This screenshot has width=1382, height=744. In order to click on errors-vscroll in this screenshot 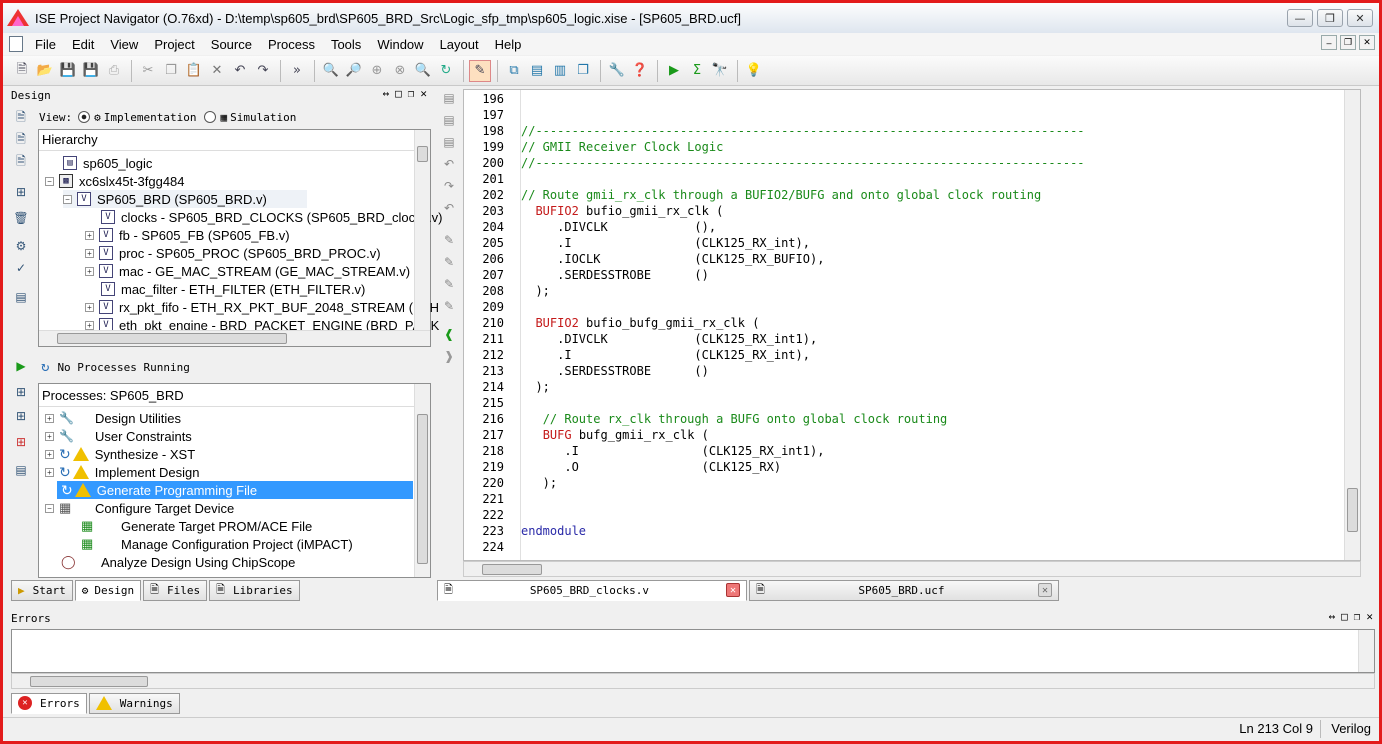, I will do `click(1366, 651)`.